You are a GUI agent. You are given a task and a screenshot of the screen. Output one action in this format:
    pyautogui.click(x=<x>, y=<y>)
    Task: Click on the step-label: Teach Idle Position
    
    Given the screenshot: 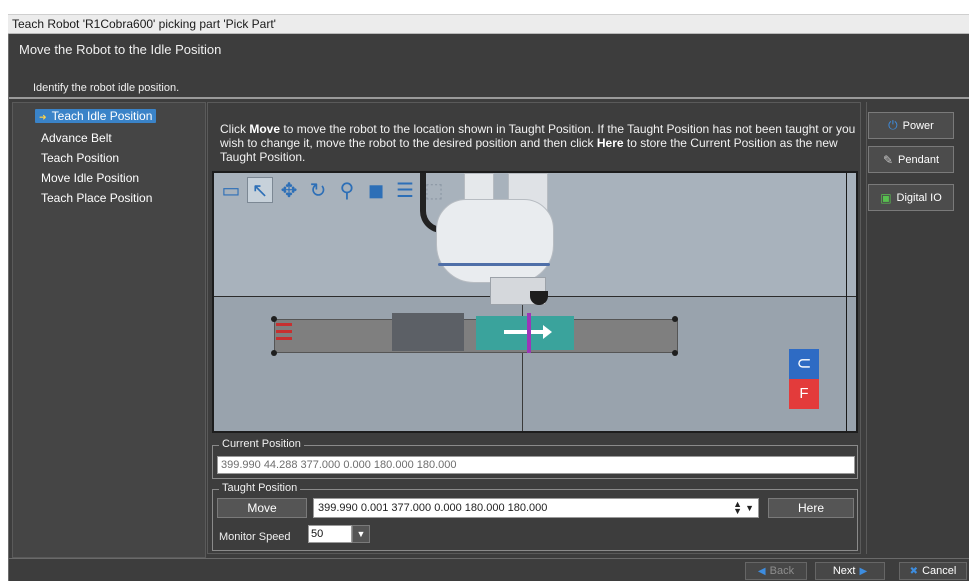 What is the action you would take?
    pyautogui.click(x=102, y=116)
    